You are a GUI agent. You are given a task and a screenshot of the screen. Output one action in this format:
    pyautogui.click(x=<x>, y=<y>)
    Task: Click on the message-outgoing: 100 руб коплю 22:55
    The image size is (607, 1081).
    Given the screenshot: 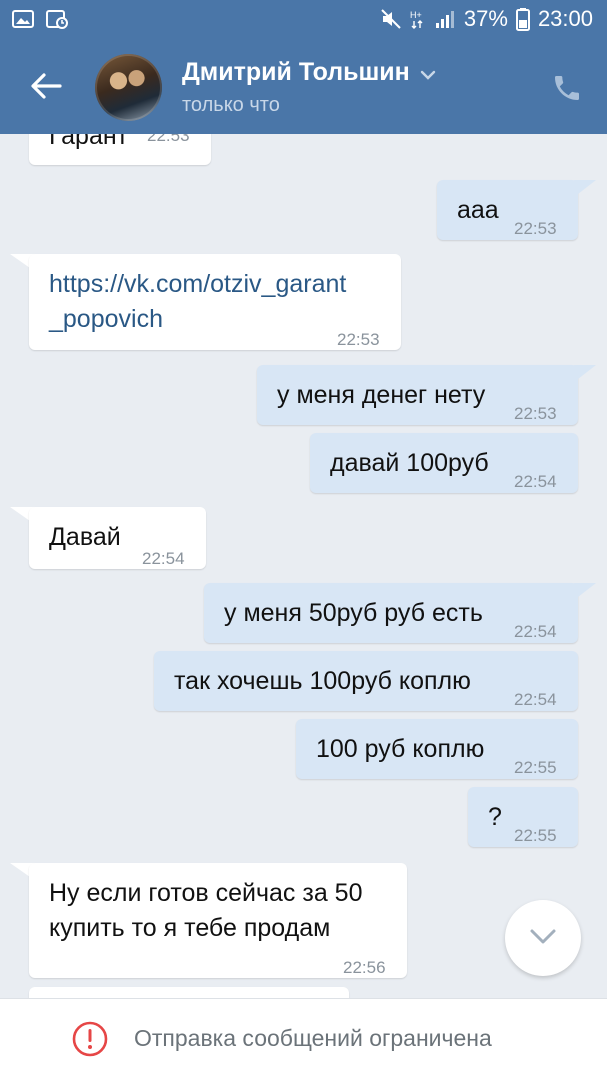 What is the action you would take?
    pyautogui.click(x=437, y=749)
    